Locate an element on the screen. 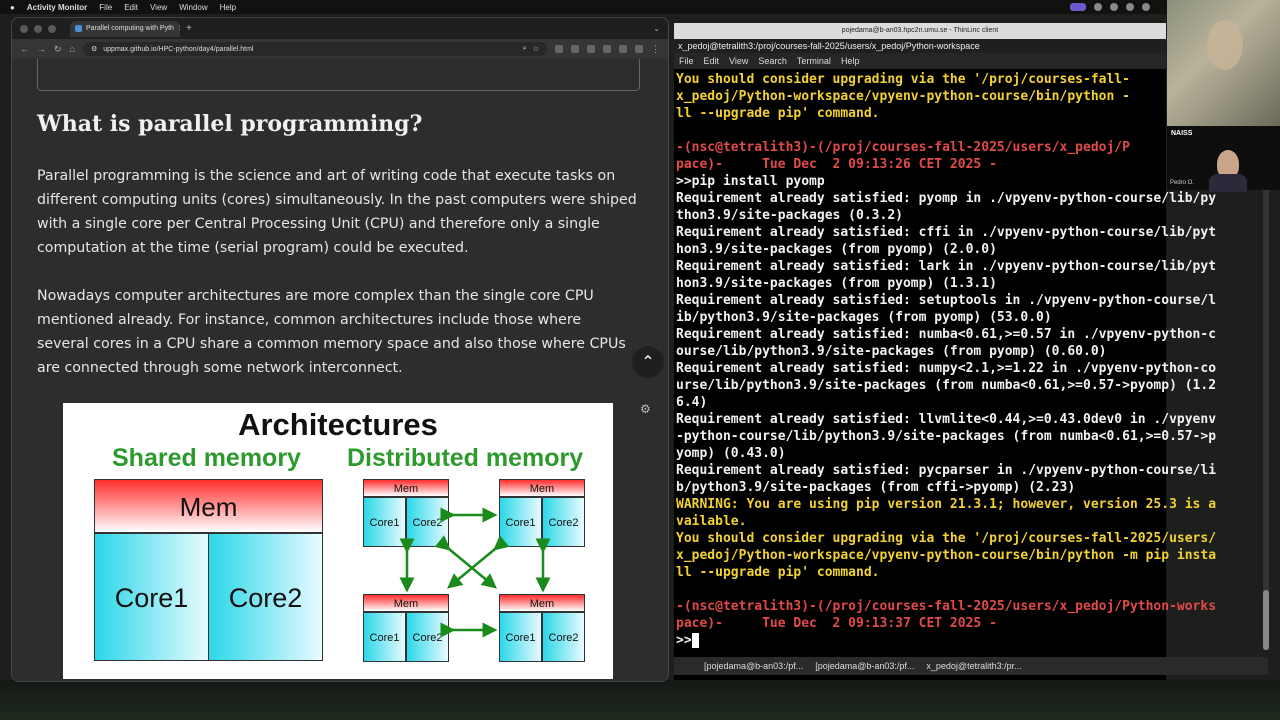 The image size is (1280, 720). settings-gear-icon: ⚙ is located at coordinates (645, 409).